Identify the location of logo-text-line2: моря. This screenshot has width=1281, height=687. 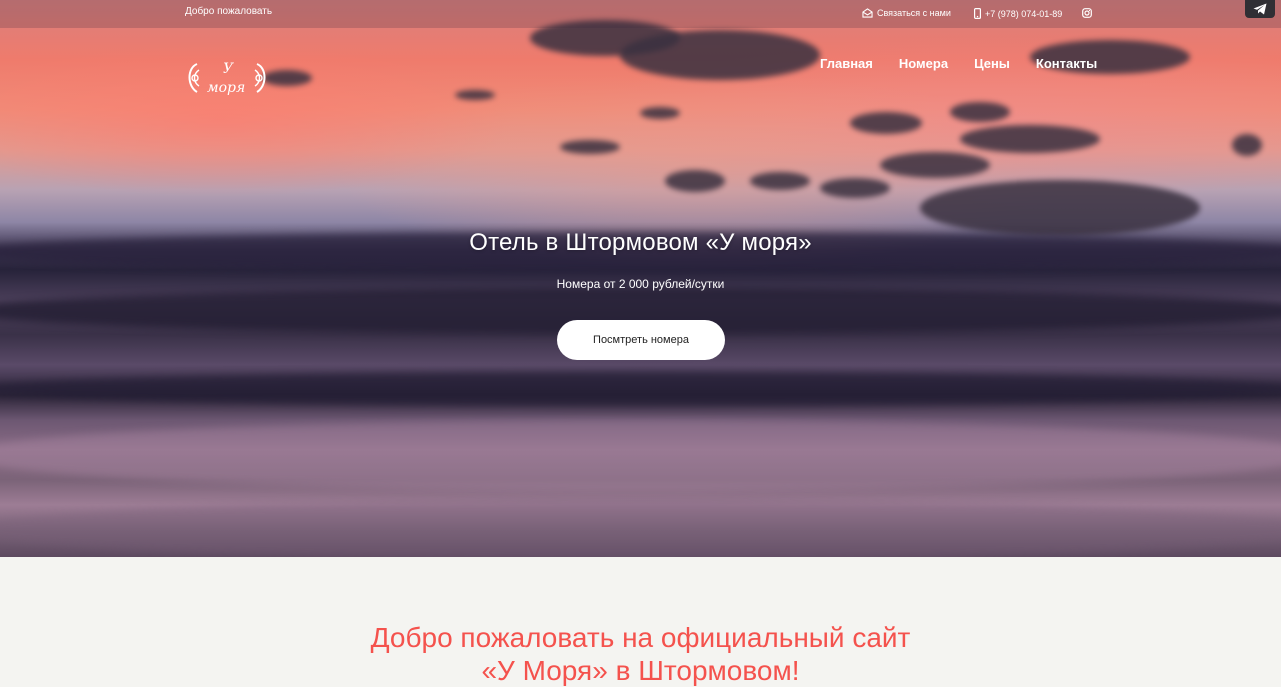
(226, 88).